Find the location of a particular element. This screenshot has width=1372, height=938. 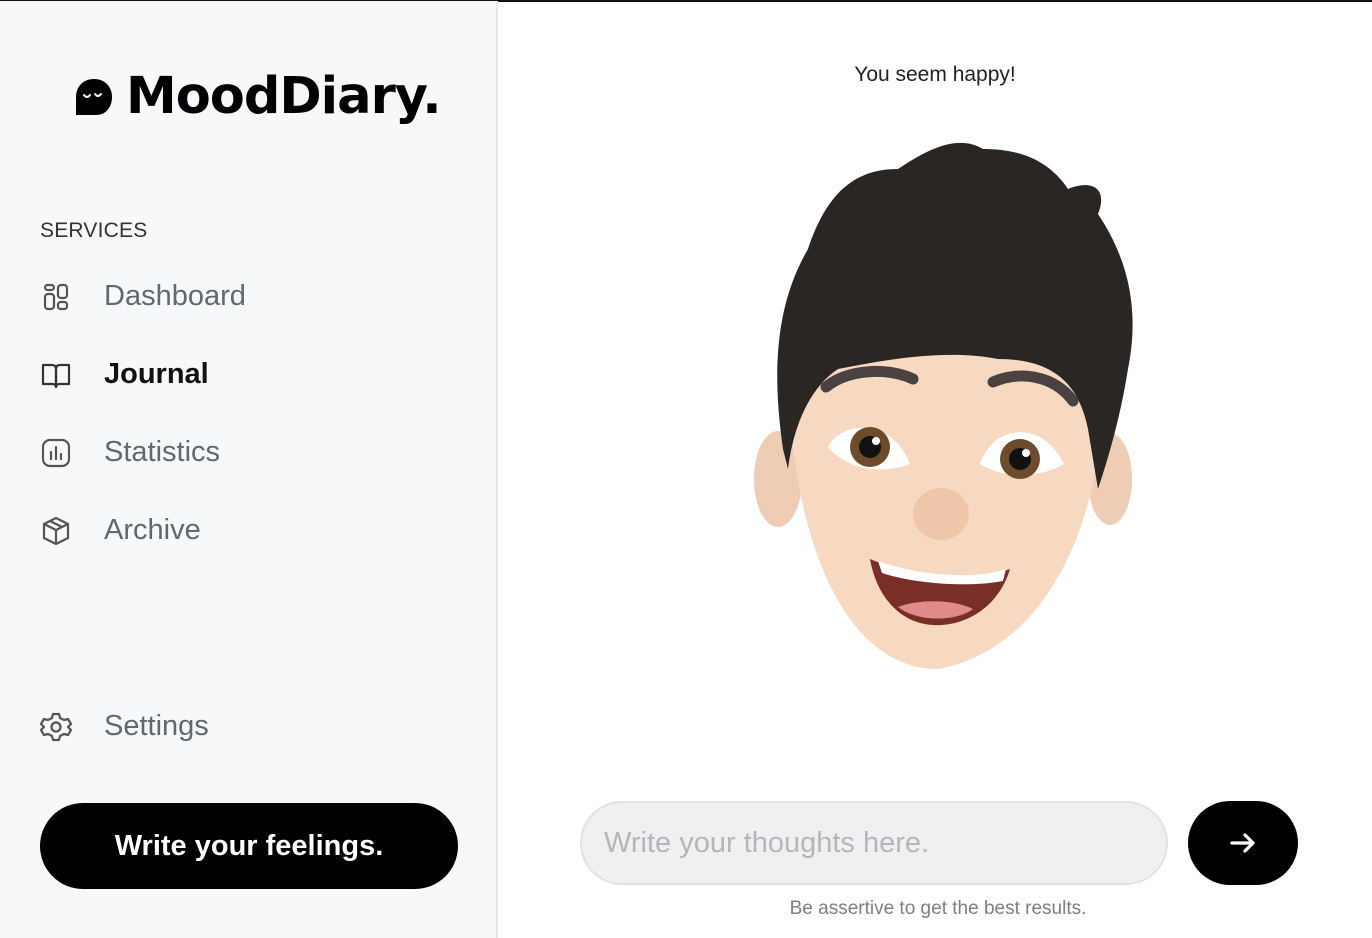

thoughts-input is located at coordinates (874, 843).